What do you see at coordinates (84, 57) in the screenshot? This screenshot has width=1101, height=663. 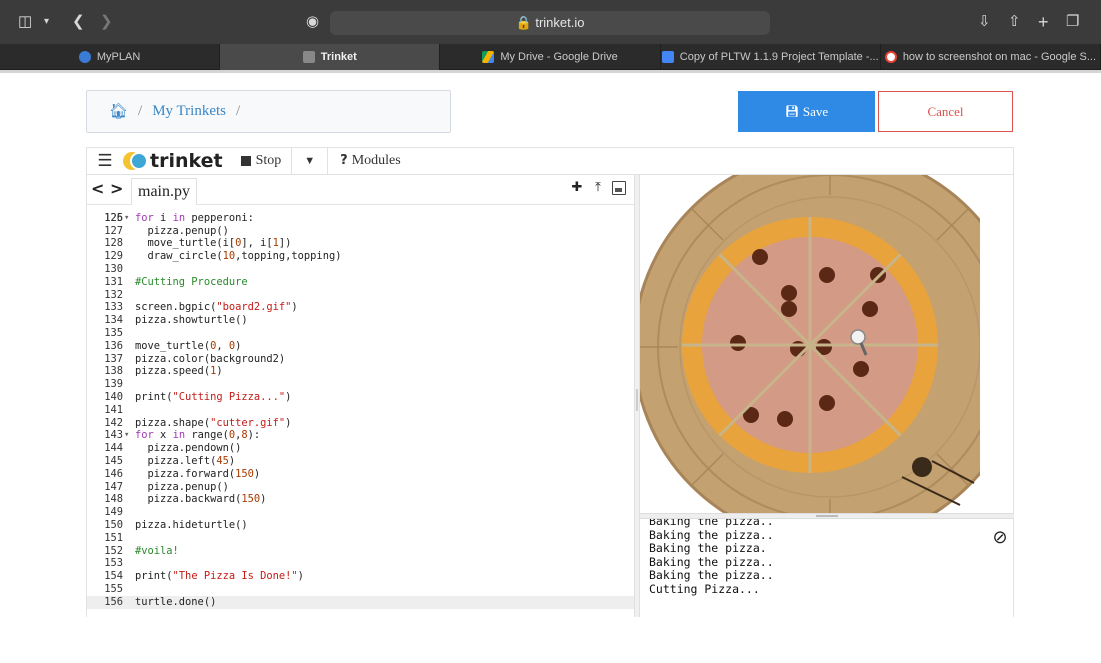 I see `myplan-favicon-icon` at bounding box center [84, 57].